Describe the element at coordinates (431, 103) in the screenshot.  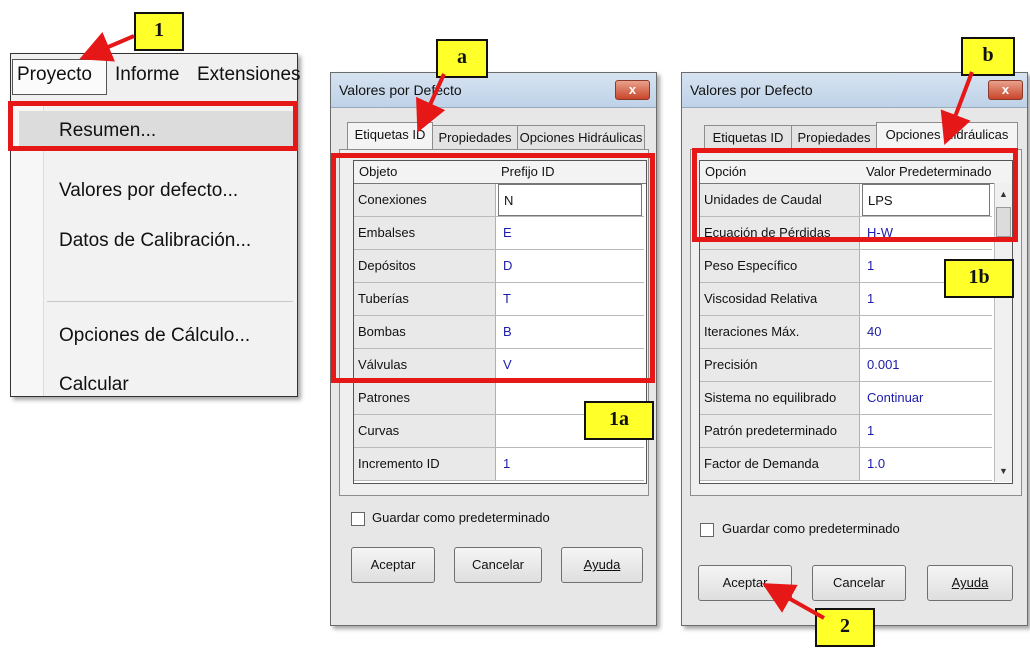
I see `arrow-a` at that location.